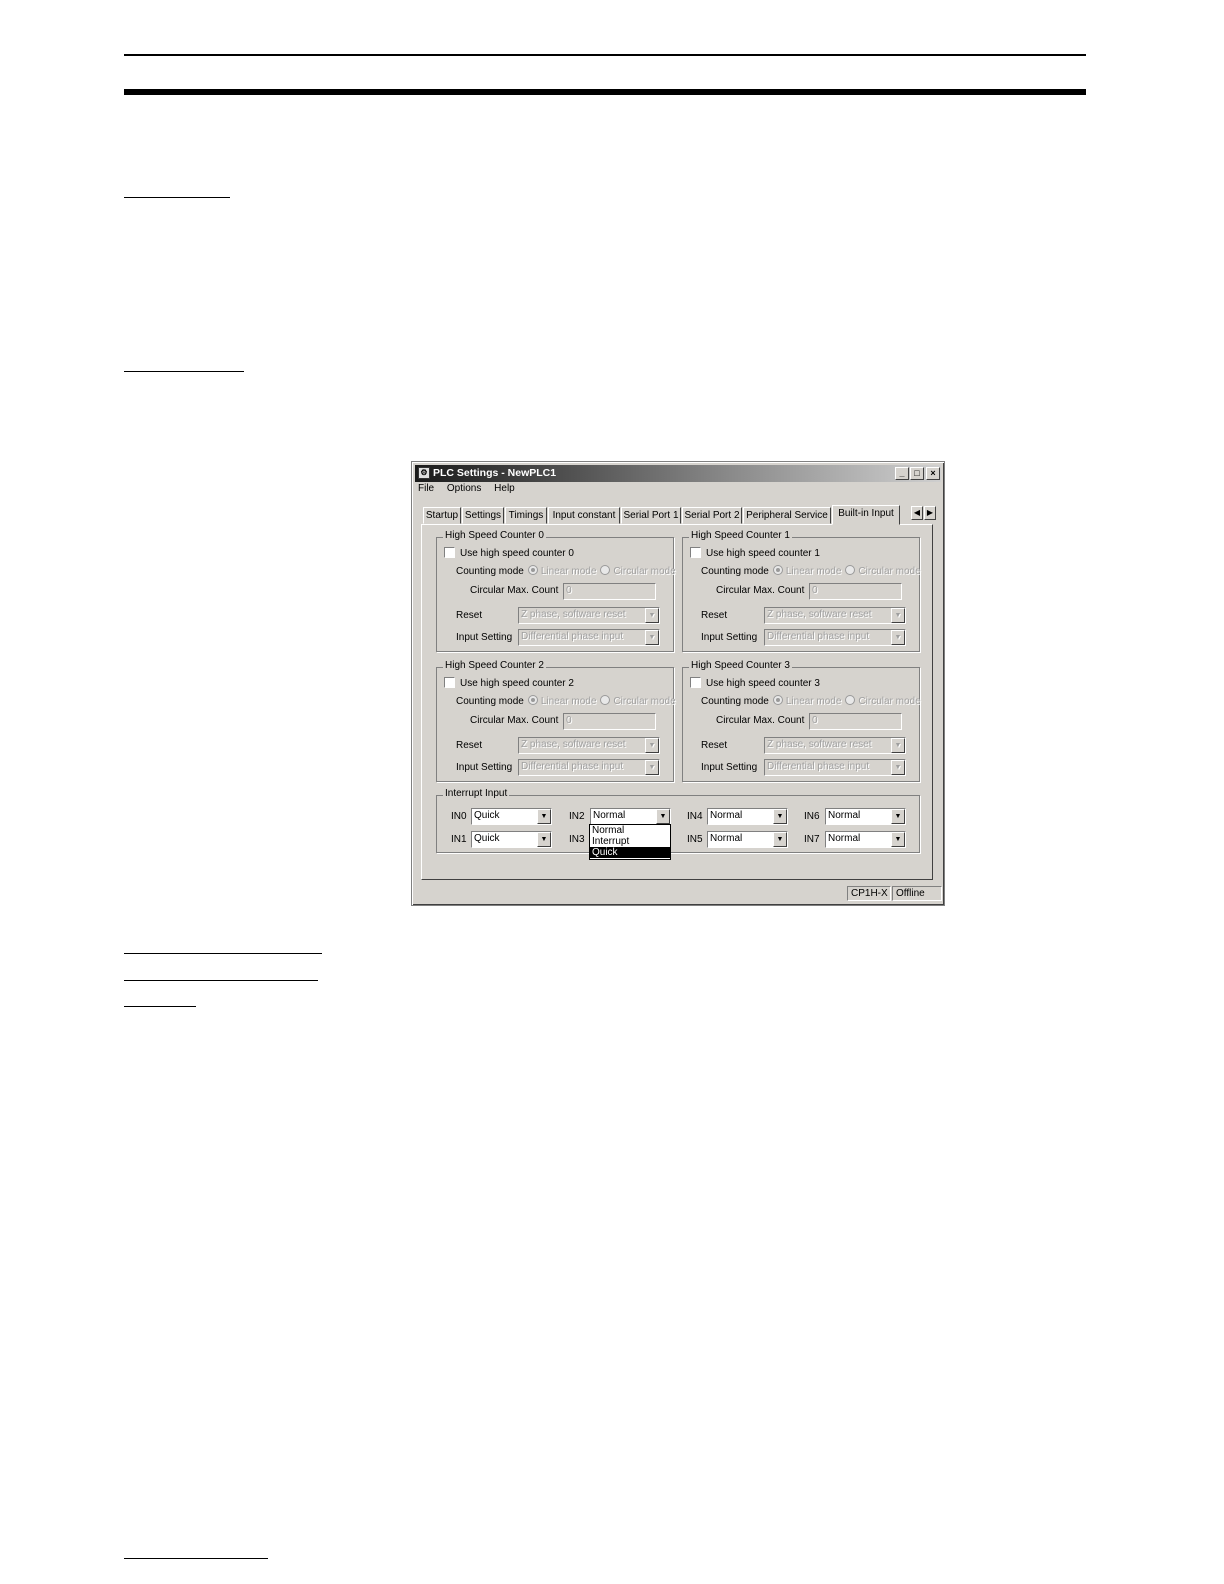  I want to click on footer-underline, so click(196, 1558).